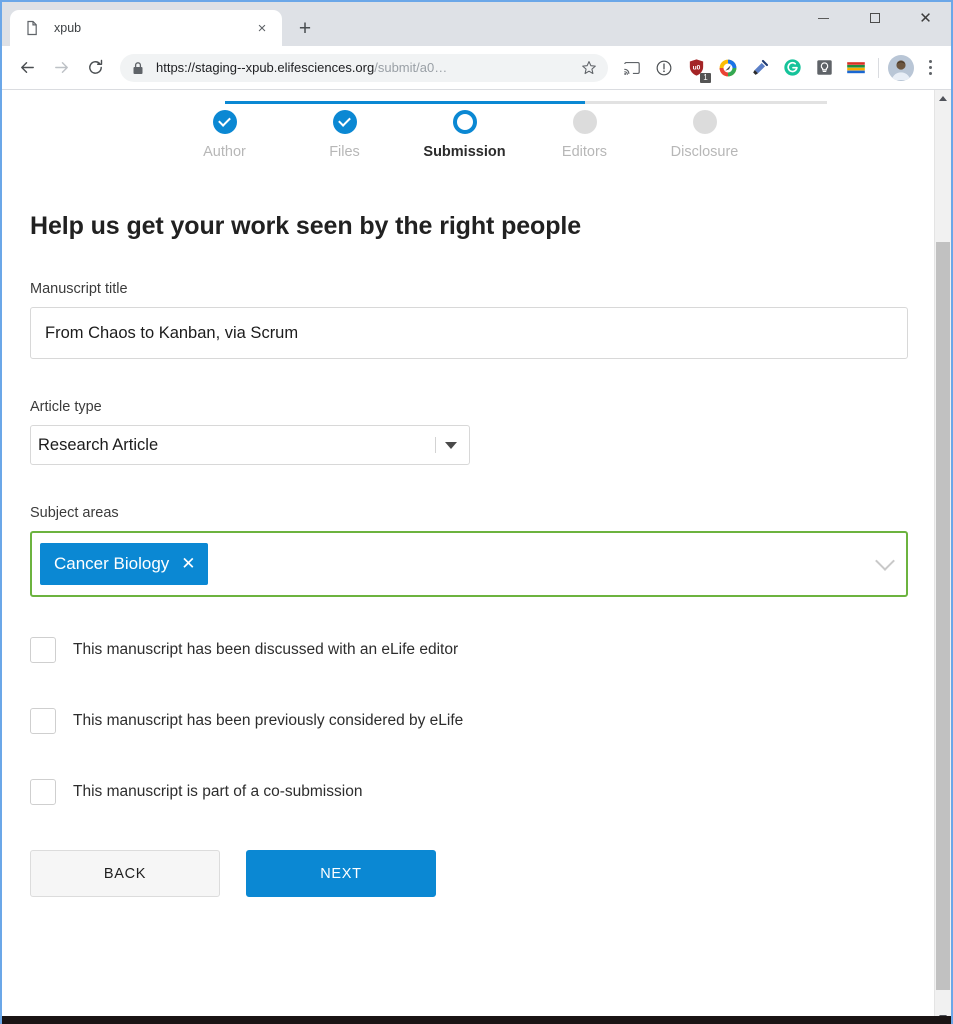 The image size is (953, 1024). Describe the element at coordinates (74, 513) in the screenshot. I see `subject-areas-label: Subject areas` at that location.